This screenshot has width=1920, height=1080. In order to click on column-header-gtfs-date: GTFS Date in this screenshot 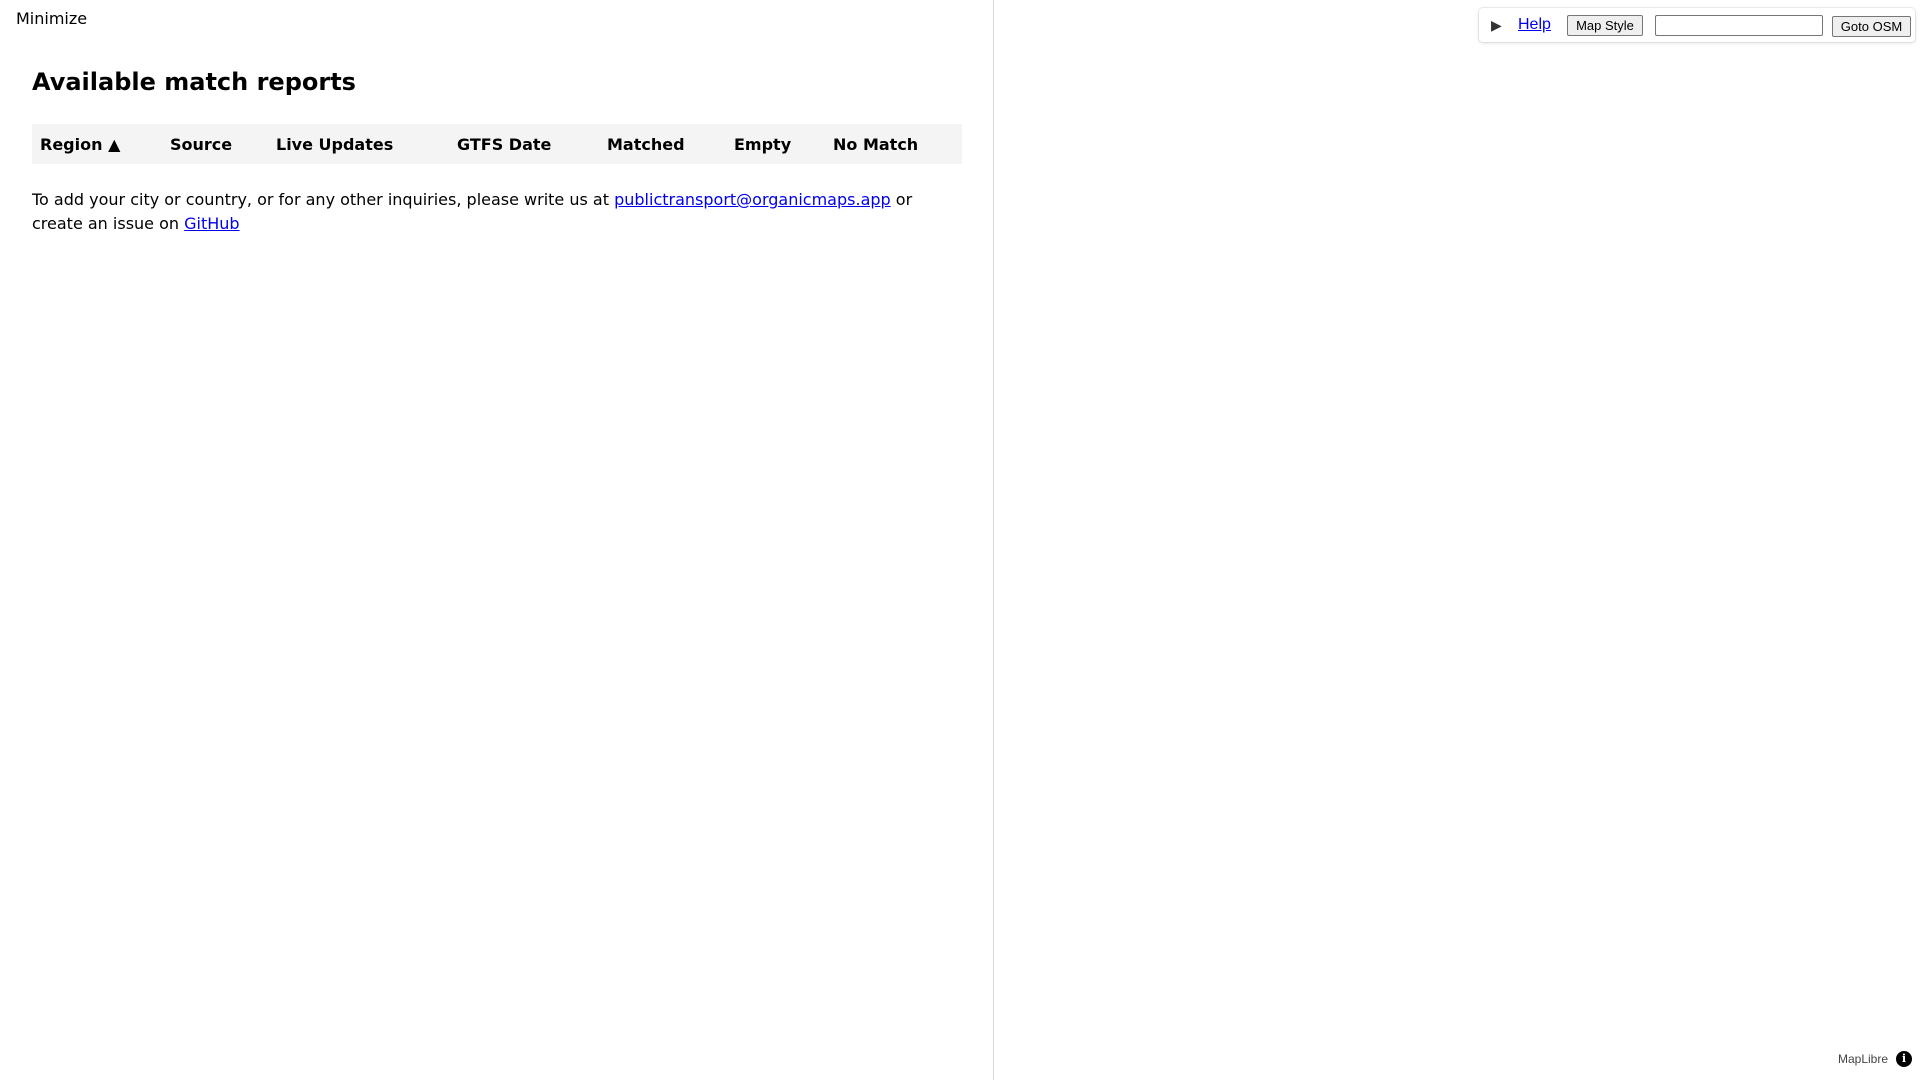, I will do `click(532, 144)`.